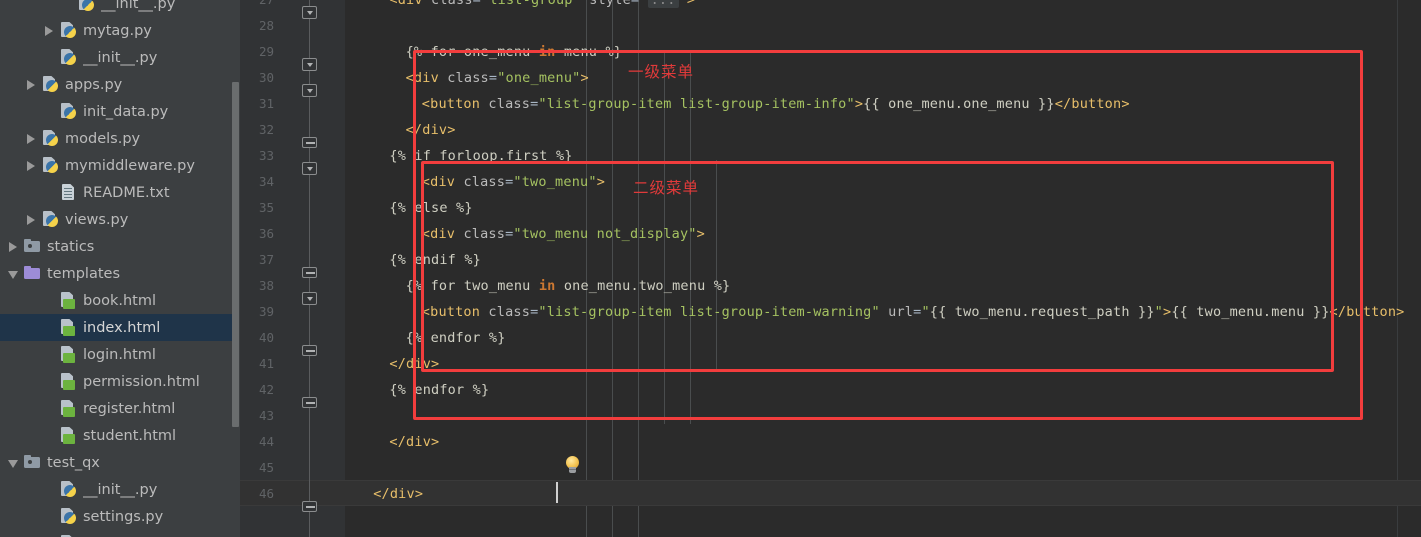 The image size is (1421, 537). I want to click on tree-item-book-html: book.html, so click(120, 300).